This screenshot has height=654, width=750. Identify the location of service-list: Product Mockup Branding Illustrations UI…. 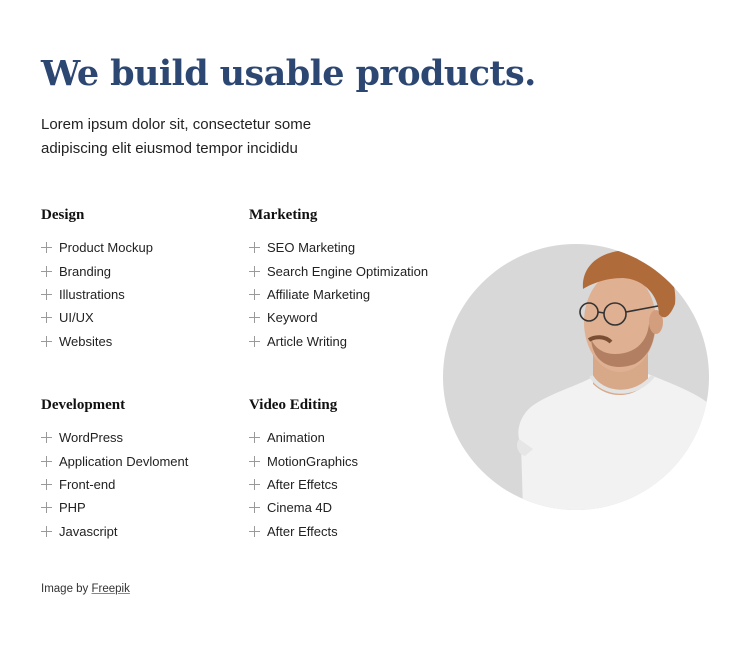
(141, 294).